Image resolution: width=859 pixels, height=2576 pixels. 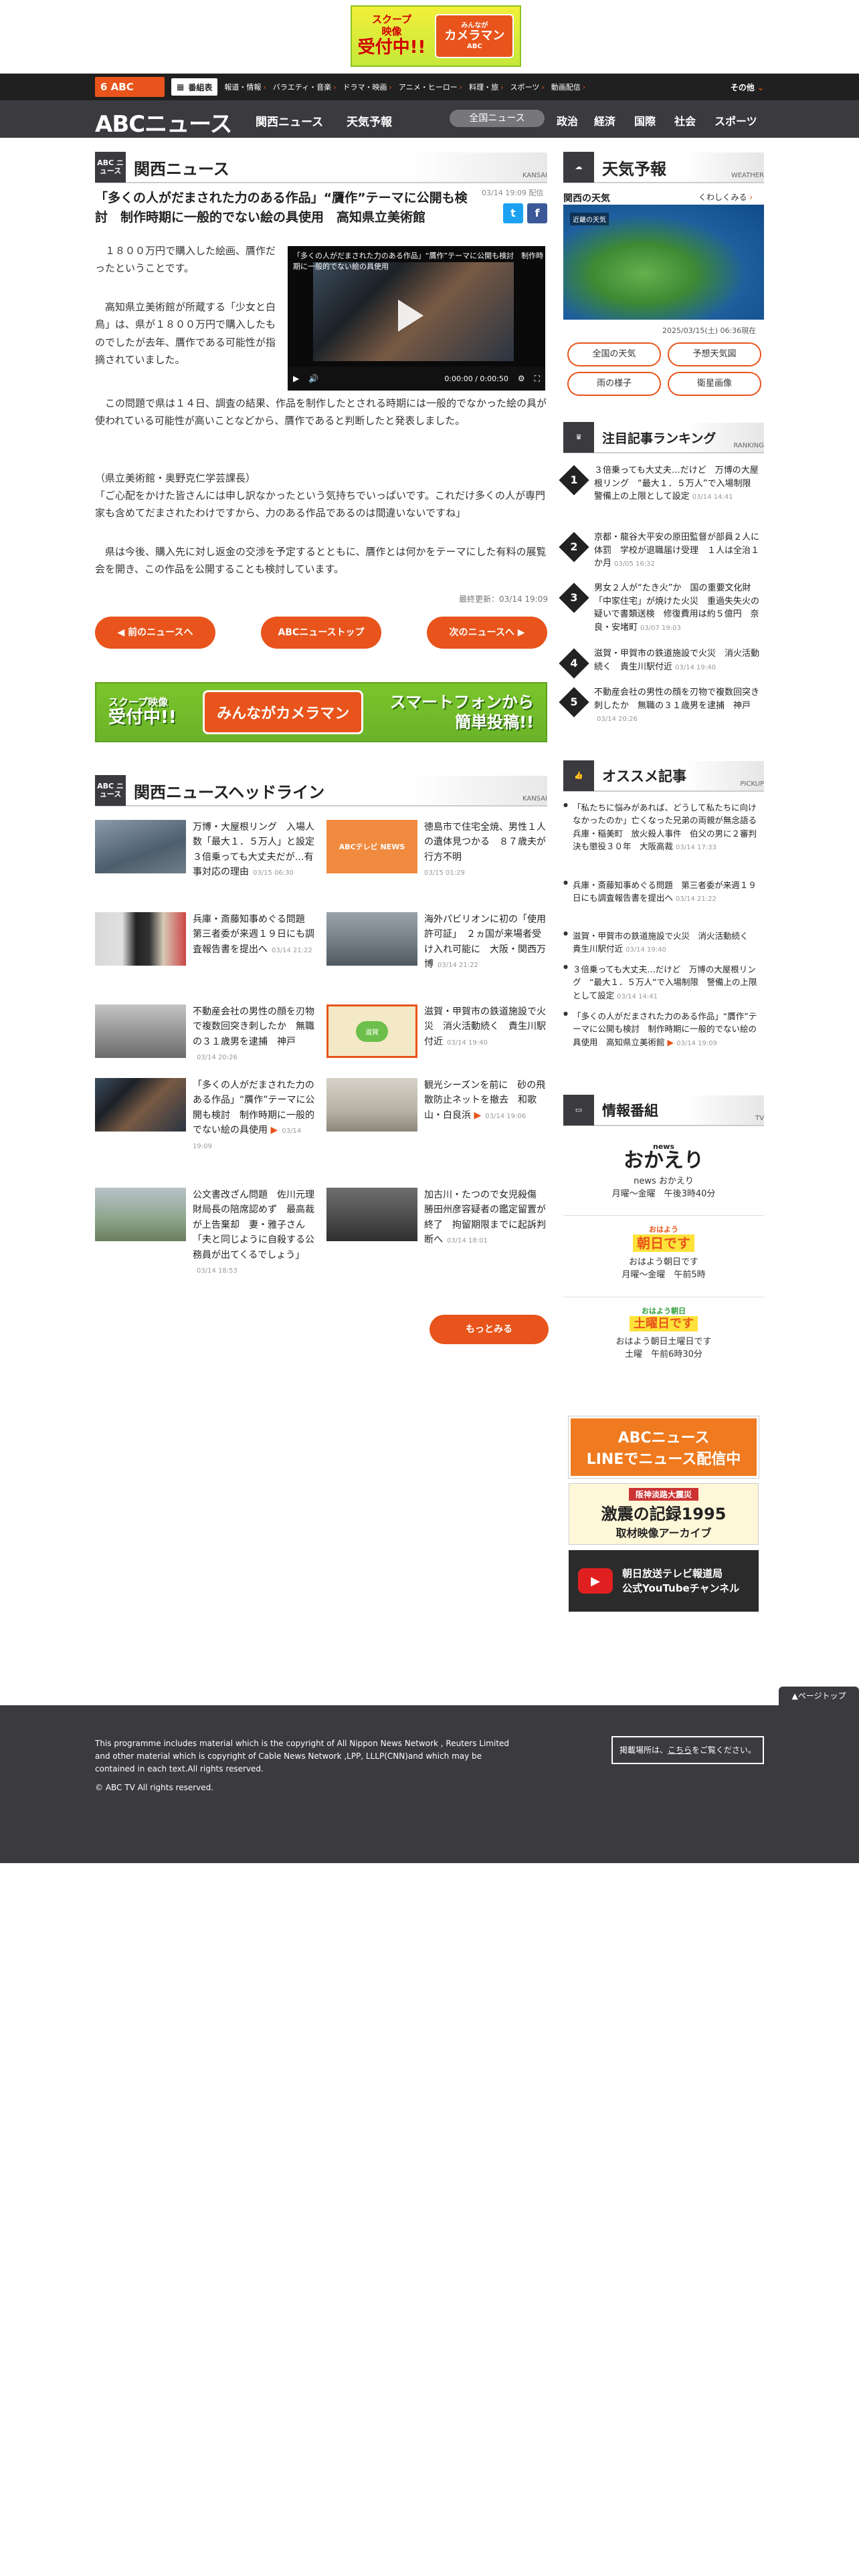 I want to click on headline-thumbnail: 滋賀, so click(x=372, y=1031).